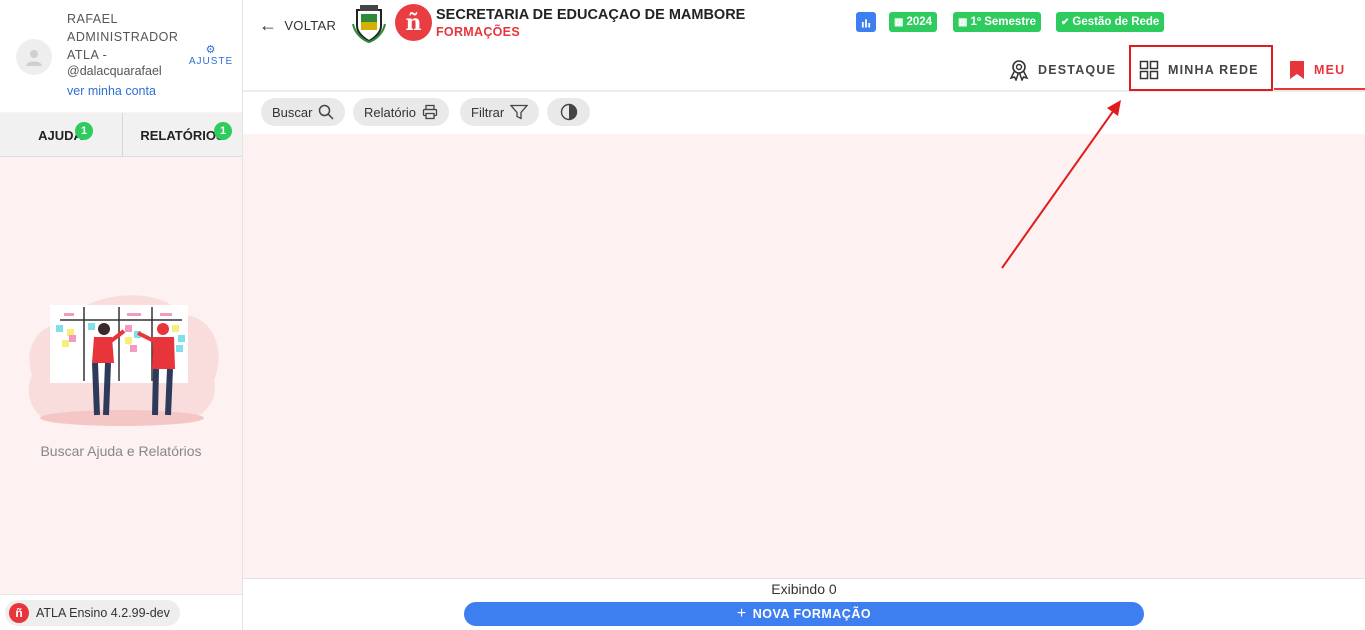 The width and height of the screenshot is (1365, 630). What do you see at coordinates (123, 37) in the screenshot?
I see `user-name: RAFAEL ADMINISTRADOR ATLA -` at bounding box center [123, 37].